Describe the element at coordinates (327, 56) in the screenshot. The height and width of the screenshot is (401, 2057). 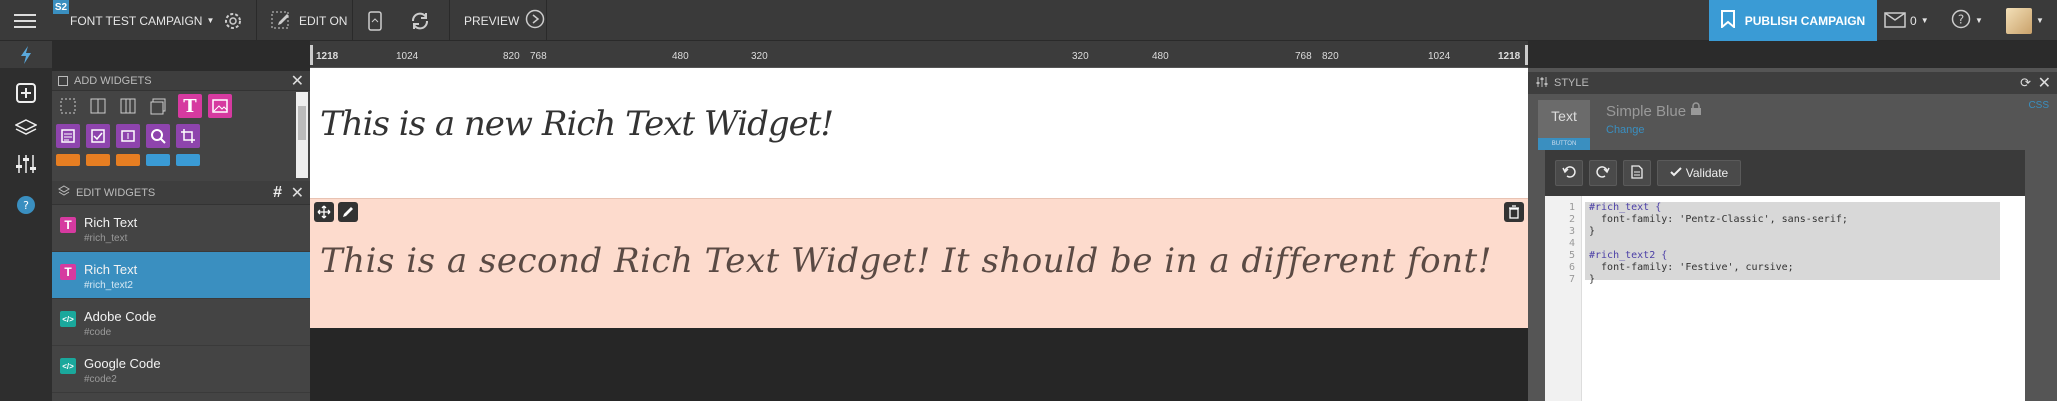
I see `ruler-tick: 1218` at that location.